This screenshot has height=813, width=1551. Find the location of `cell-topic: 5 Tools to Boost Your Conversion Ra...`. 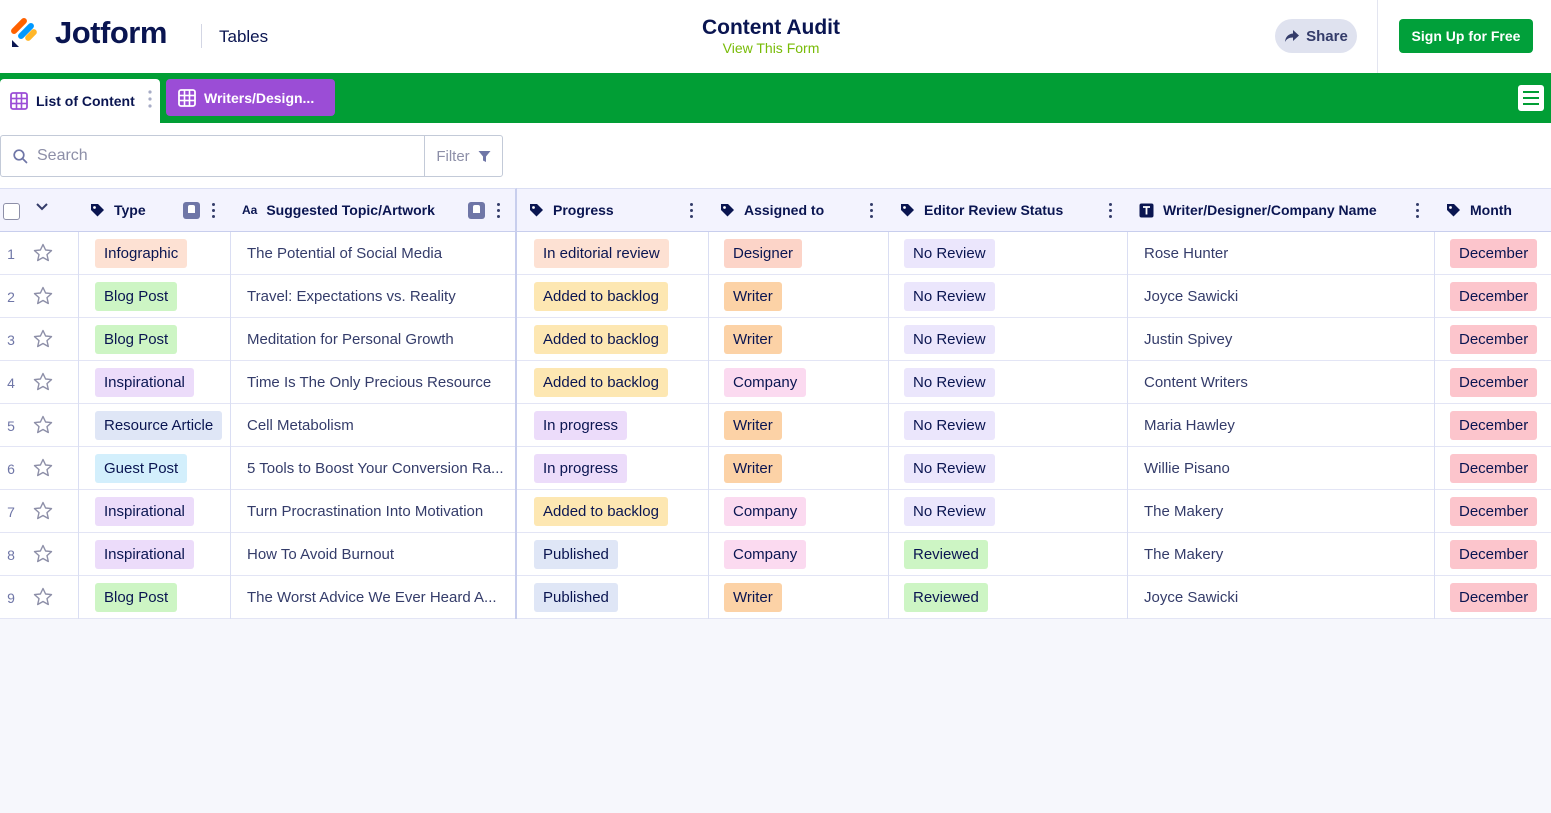

cell-topic: 5 Tools to Boost Your Conversion Ra... is located at coordinates (373, 468).